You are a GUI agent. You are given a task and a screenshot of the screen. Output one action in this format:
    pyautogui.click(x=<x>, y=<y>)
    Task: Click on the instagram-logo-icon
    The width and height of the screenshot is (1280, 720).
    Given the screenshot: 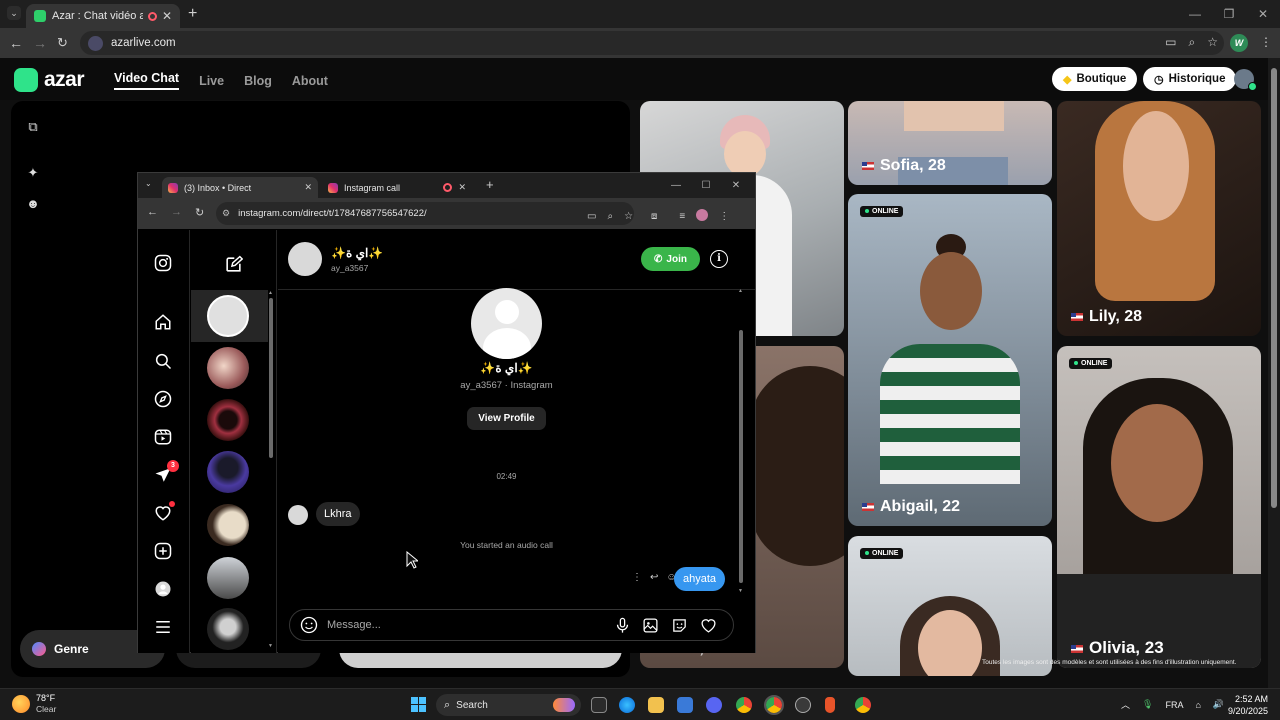 What is the action you would take?
    pyautogui.click(x=163, y=263)
    